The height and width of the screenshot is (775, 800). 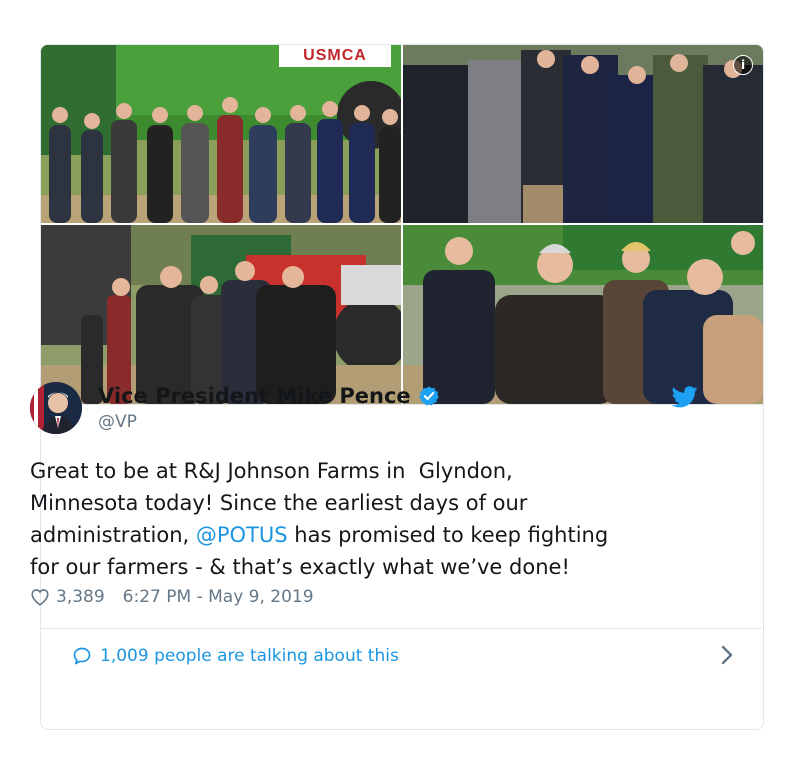 I want to click on chevron-right-icon, so click(x=727, y=655).